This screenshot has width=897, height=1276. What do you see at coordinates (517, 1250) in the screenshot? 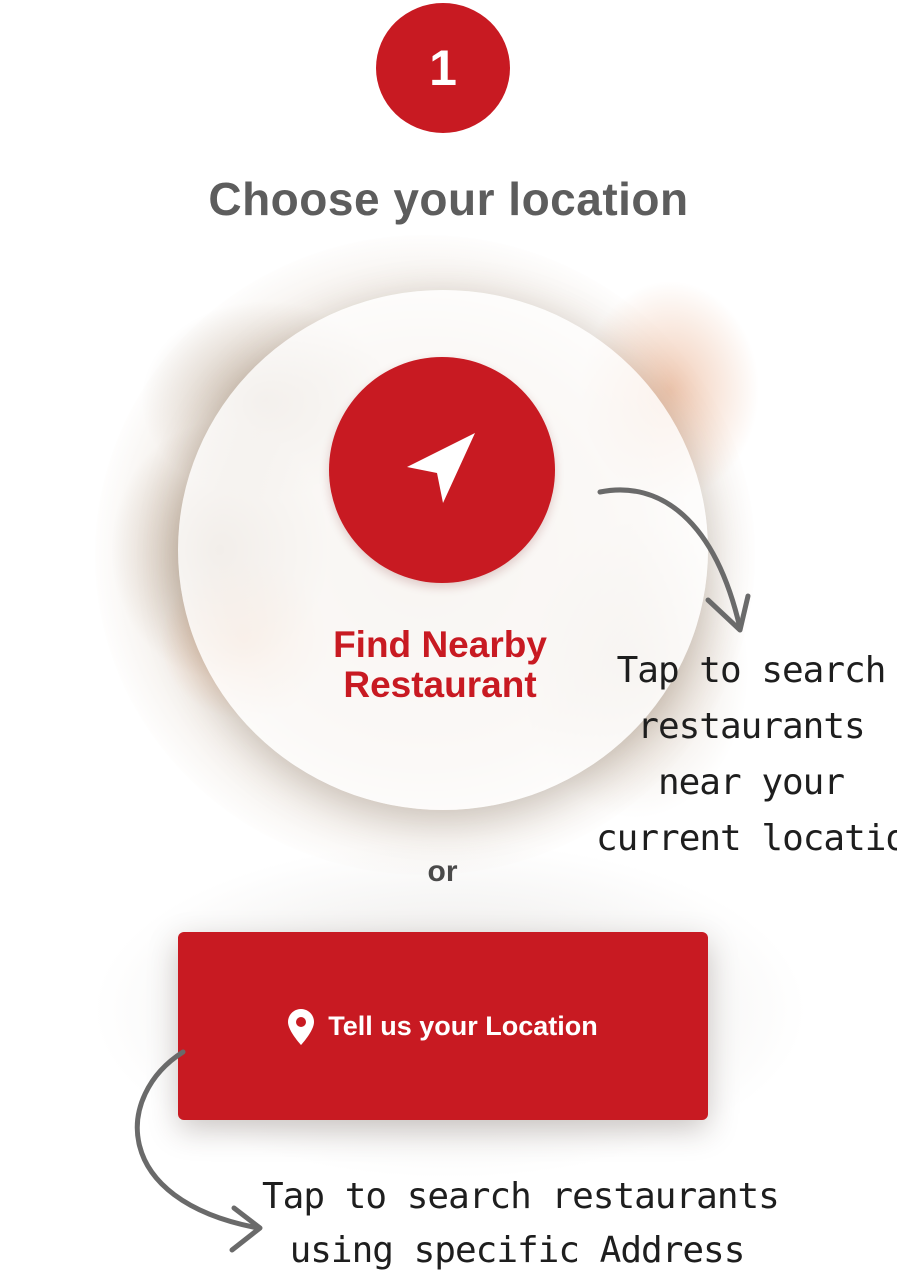
I see `annotation-line: using specific Address` at bounding box center [517, 1250].